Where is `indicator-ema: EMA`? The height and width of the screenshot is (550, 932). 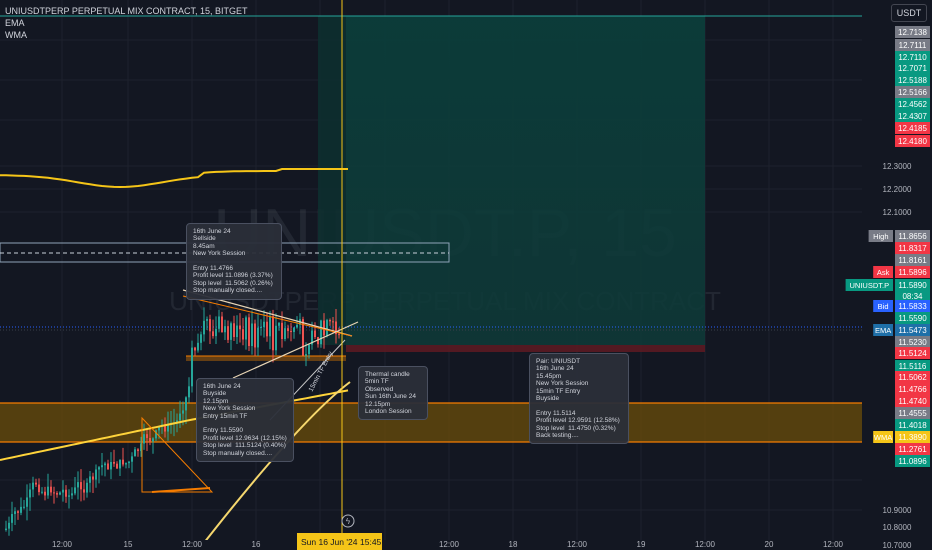 indicator-ema: EMA is located at coordinates (126, 23).